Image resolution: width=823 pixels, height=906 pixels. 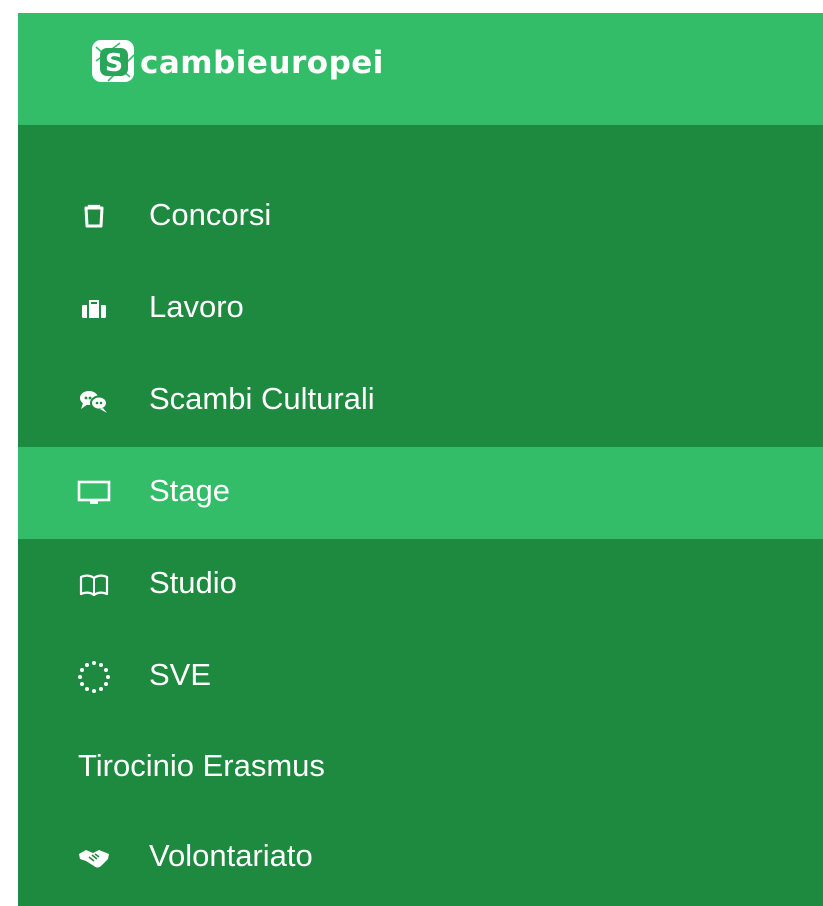 I want to click on site-logo: S cambieuropei, so click(x=237, y=61).